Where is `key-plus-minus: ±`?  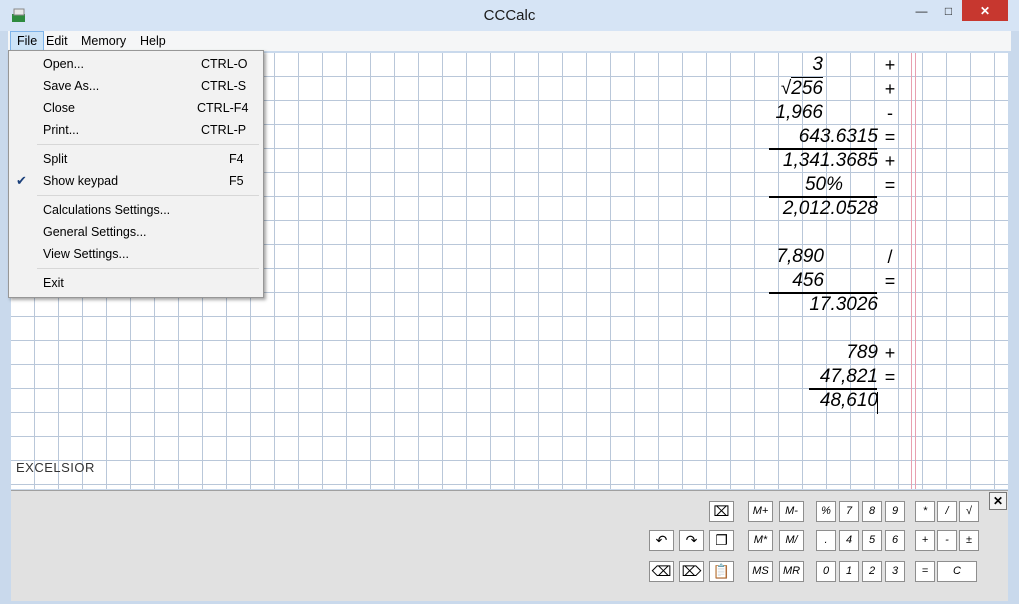 key-plus-minus: ± is located at coordinates (969, 540).